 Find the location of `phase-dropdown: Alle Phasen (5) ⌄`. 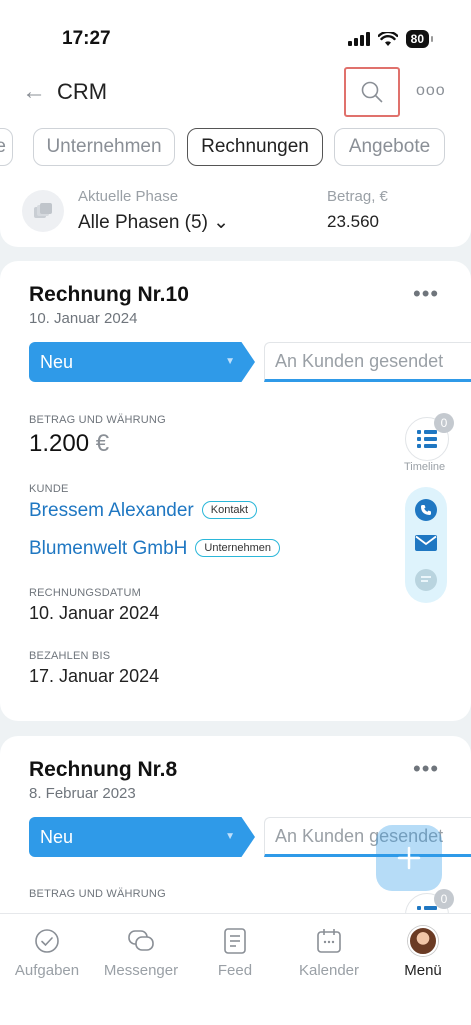

phase-dropdown: Alle Phasen (5) ⌄ is located at coordinates (153, 222).